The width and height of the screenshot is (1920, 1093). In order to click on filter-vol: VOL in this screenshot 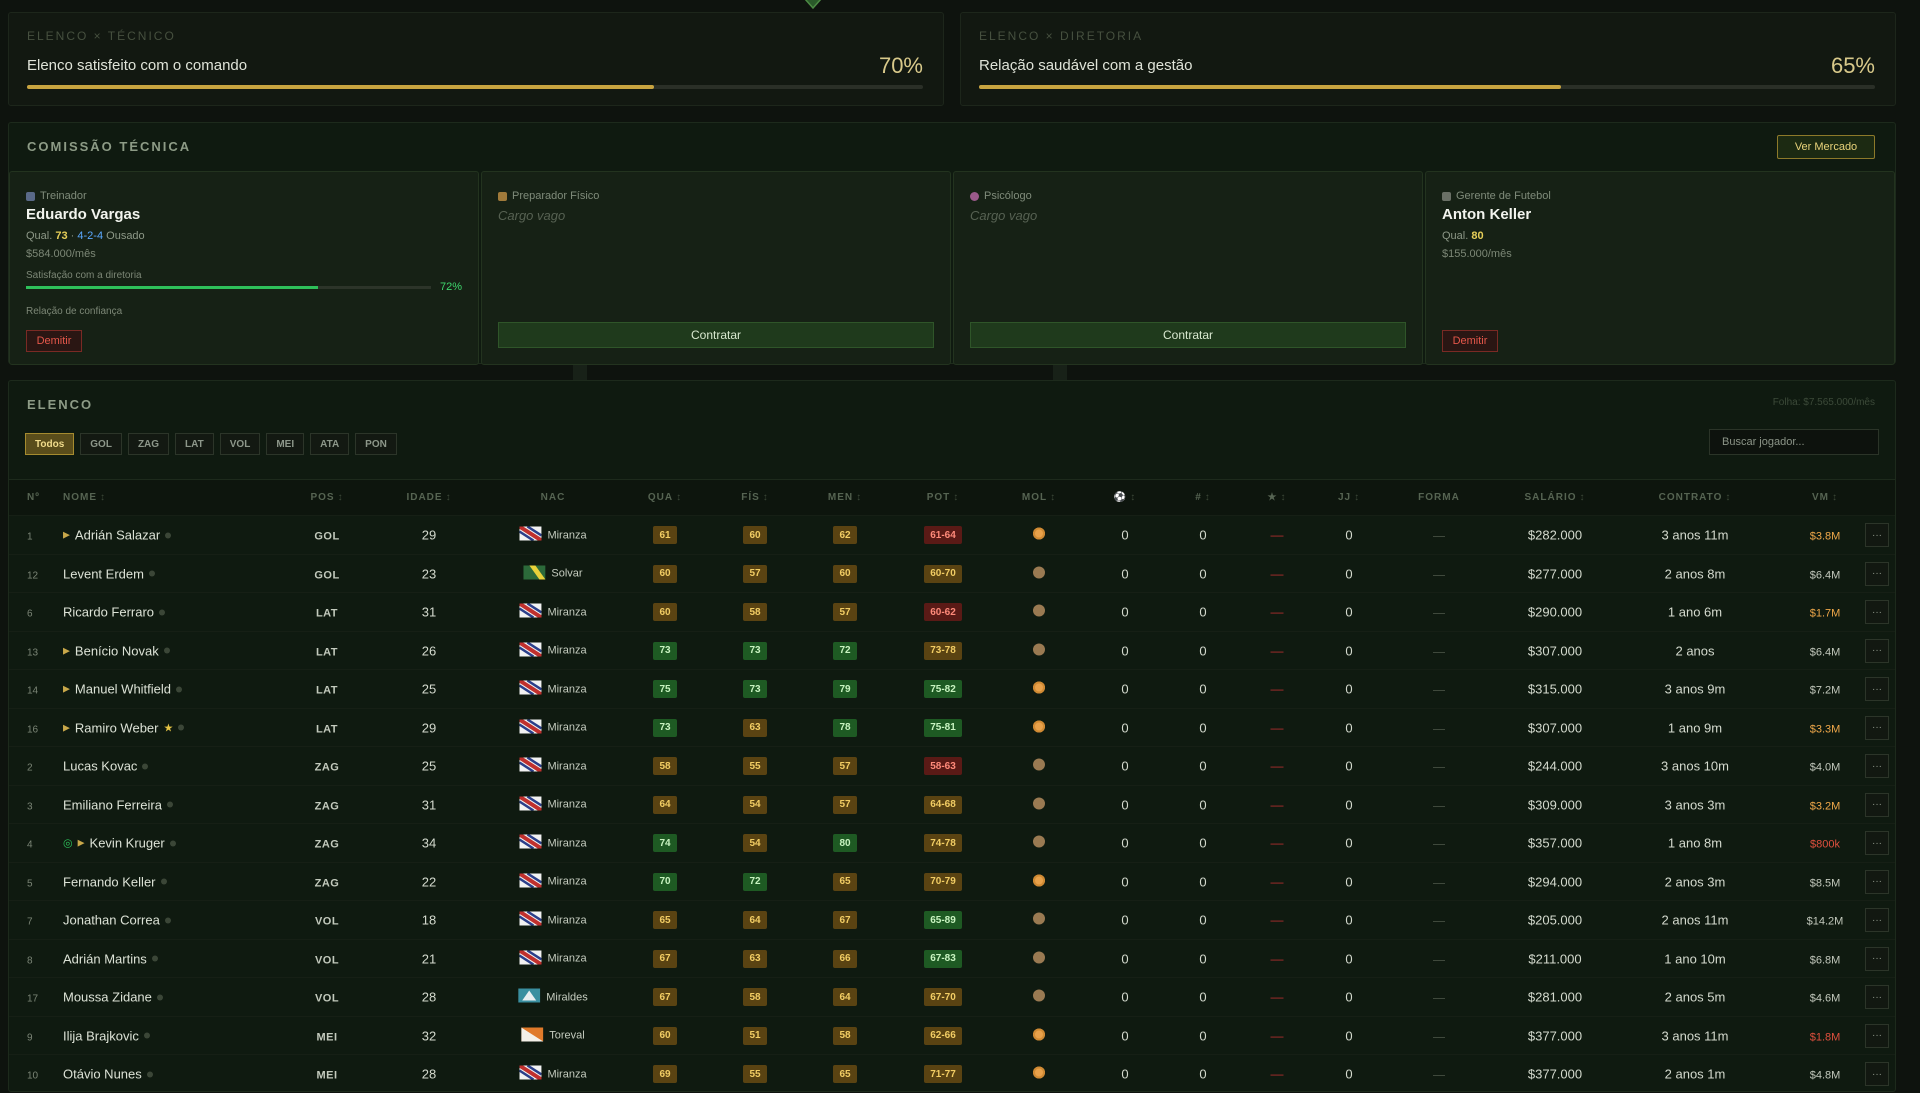, I will do `click(240, 444)`.